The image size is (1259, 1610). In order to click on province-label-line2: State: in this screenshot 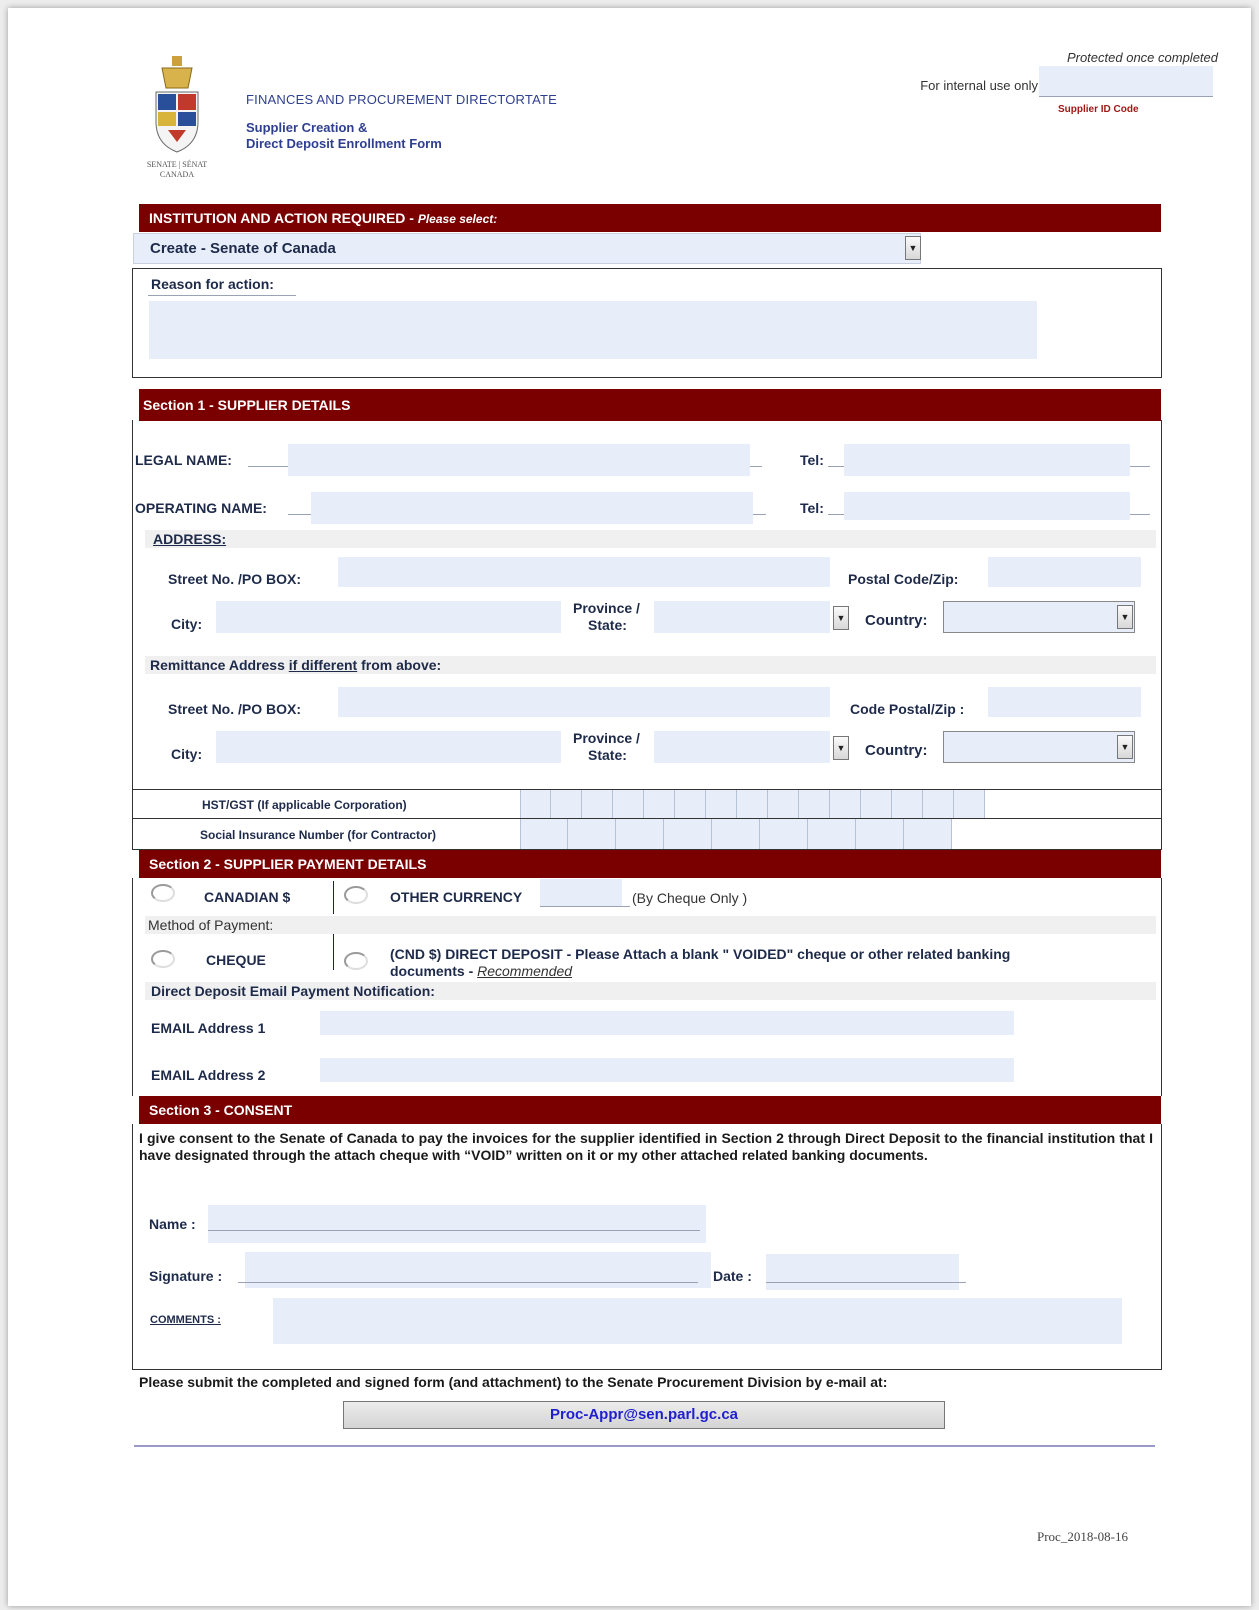, I will do `click(607, 625)`.